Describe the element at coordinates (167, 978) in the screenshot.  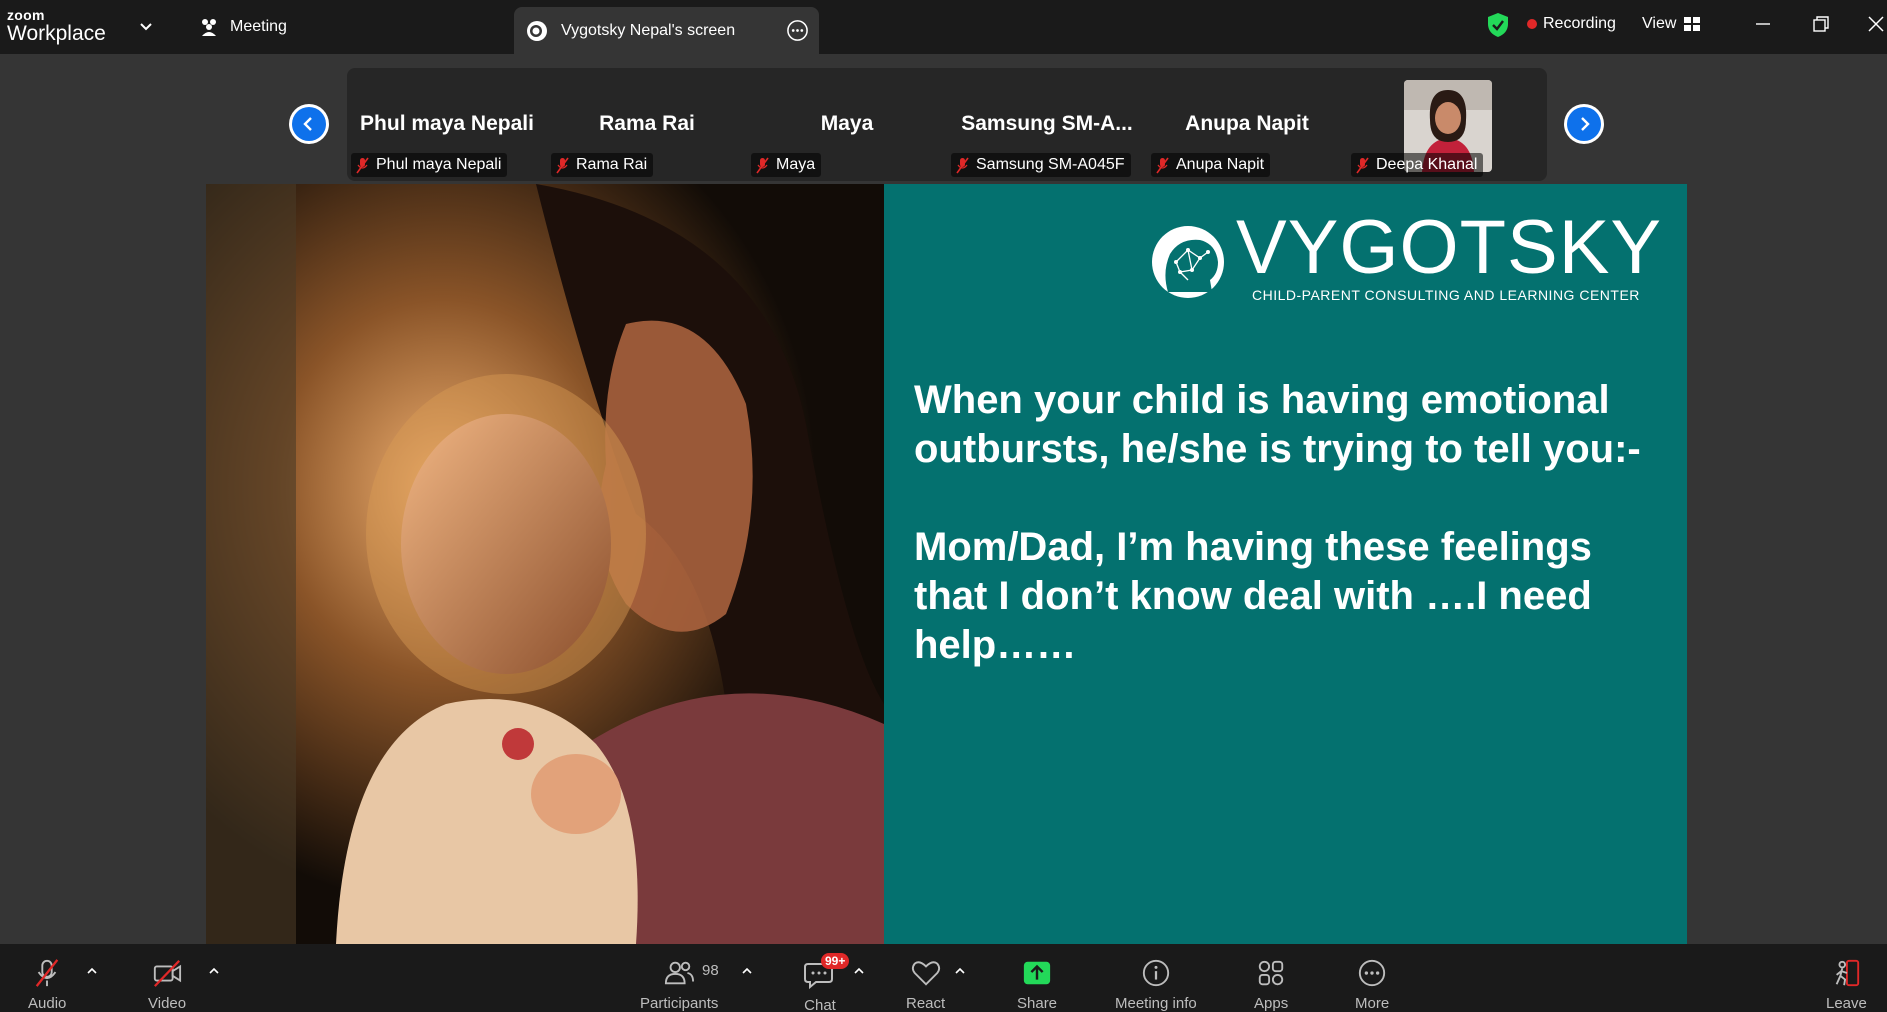
I see `video-button: Video` at that location.